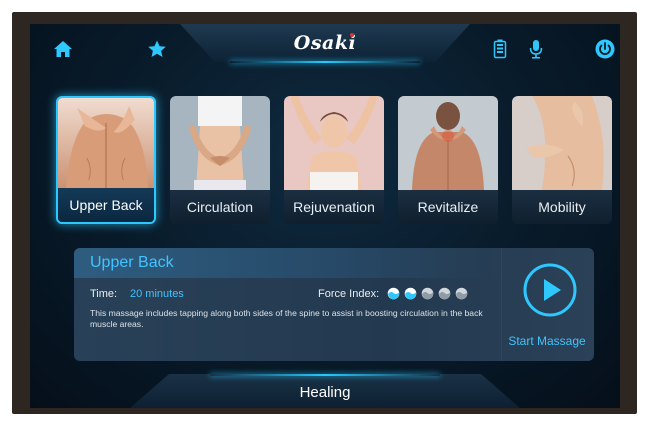 This screenshot has height=421, width=645. I want to click on home-icon, so click(63, 49).